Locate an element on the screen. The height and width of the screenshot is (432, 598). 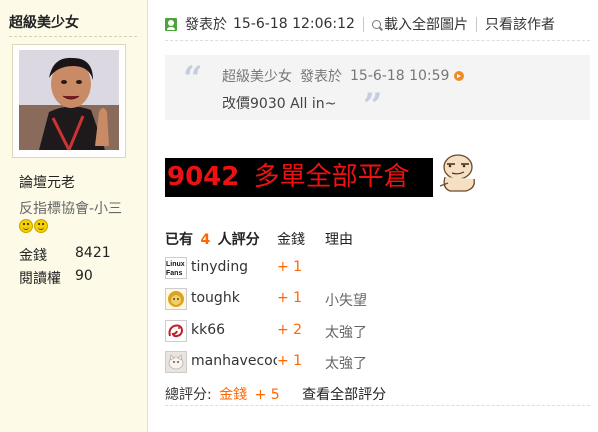
stat-read-permission: 閱讀權 90 is located at coordinates (56, 278).